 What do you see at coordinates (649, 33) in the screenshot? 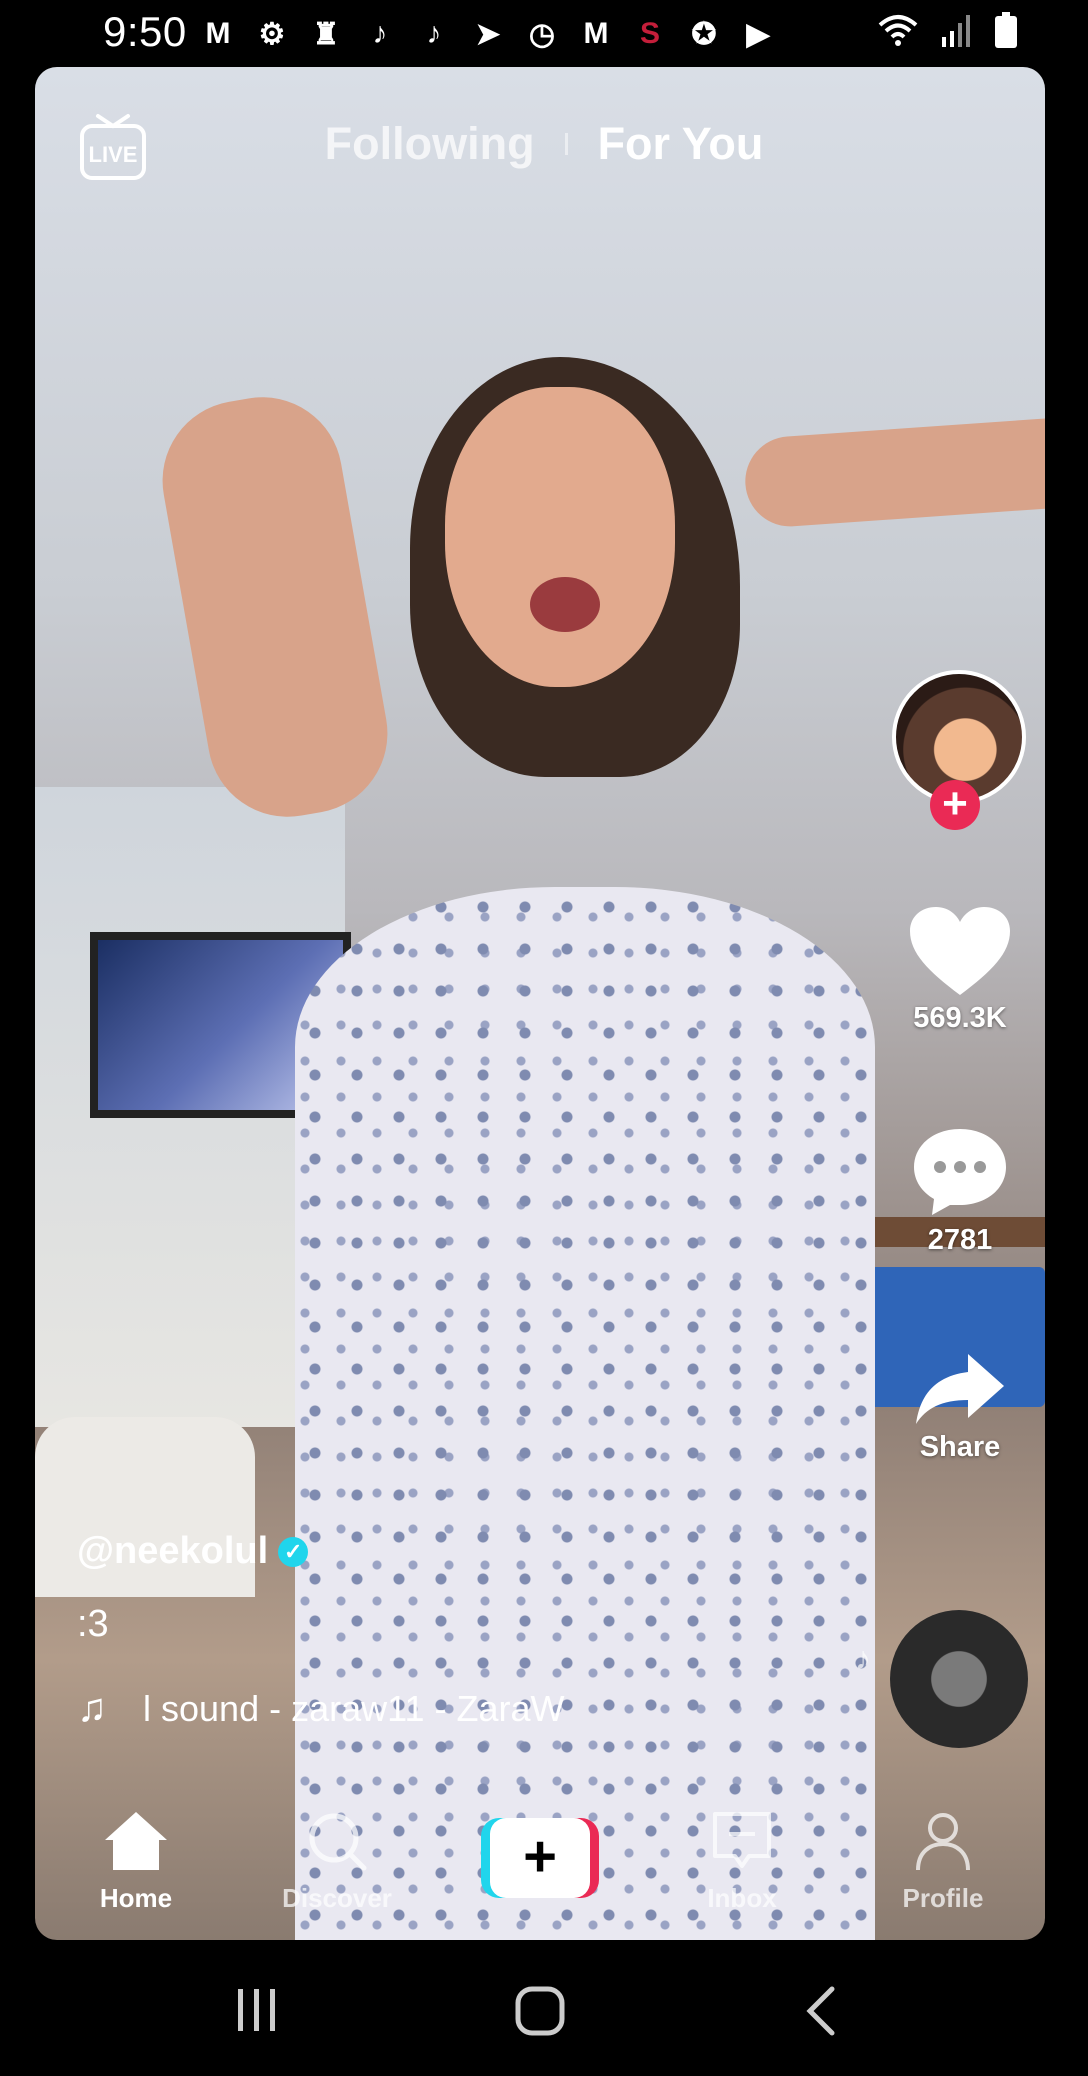
I see `stanford-icon: S` at bounding box center [649, 33].